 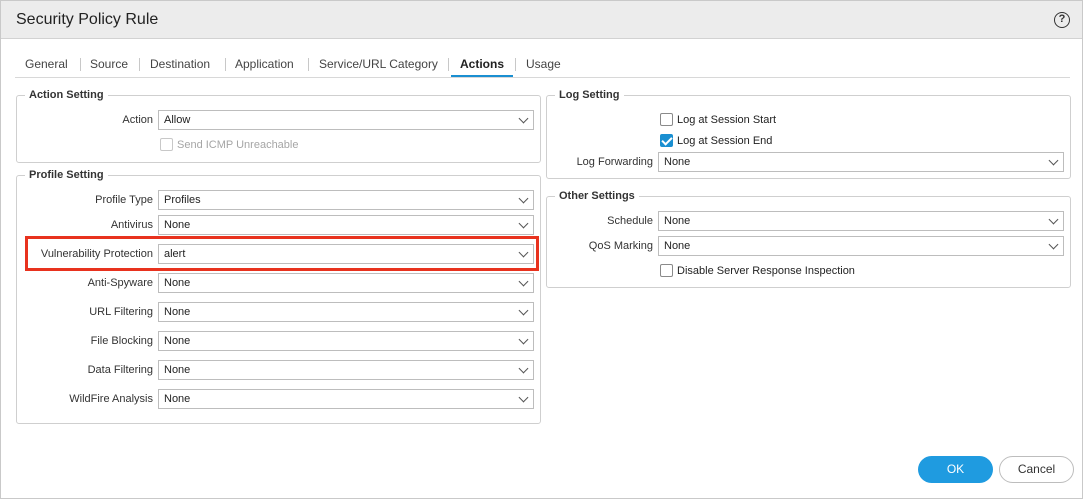 What do you see at coordinates (541, 20) in the screenshot?
I see `dialog-titlebar: Security Policy Rule ?` at bounding box center [541, 20].